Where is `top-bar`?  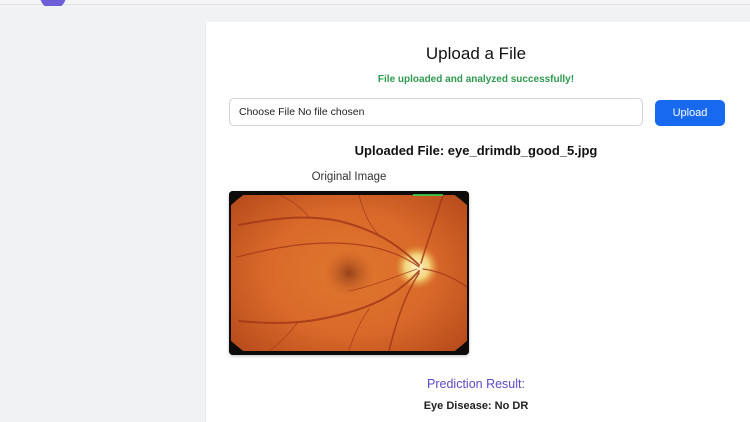
top-bar is located at coordinates (375, 2).